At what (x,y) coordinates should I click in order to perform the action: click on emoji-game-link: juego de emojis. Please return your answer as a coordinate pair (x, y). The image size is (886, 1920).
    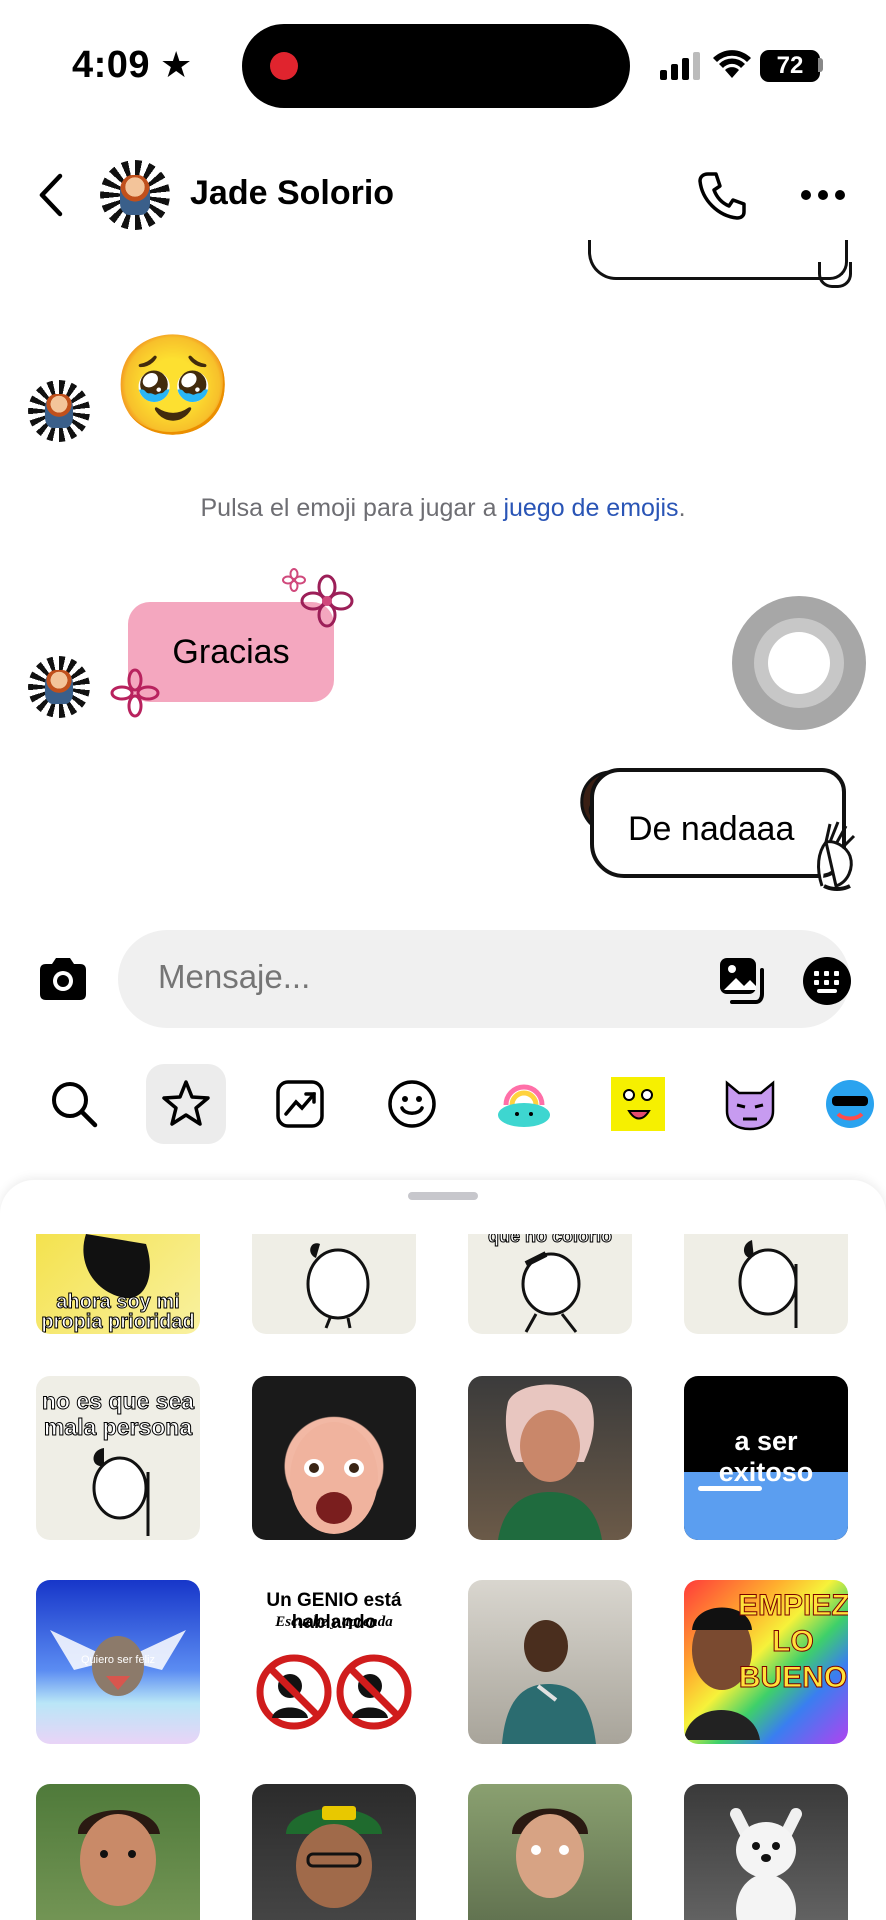
    Looking at the image, I should click on (590, 508).